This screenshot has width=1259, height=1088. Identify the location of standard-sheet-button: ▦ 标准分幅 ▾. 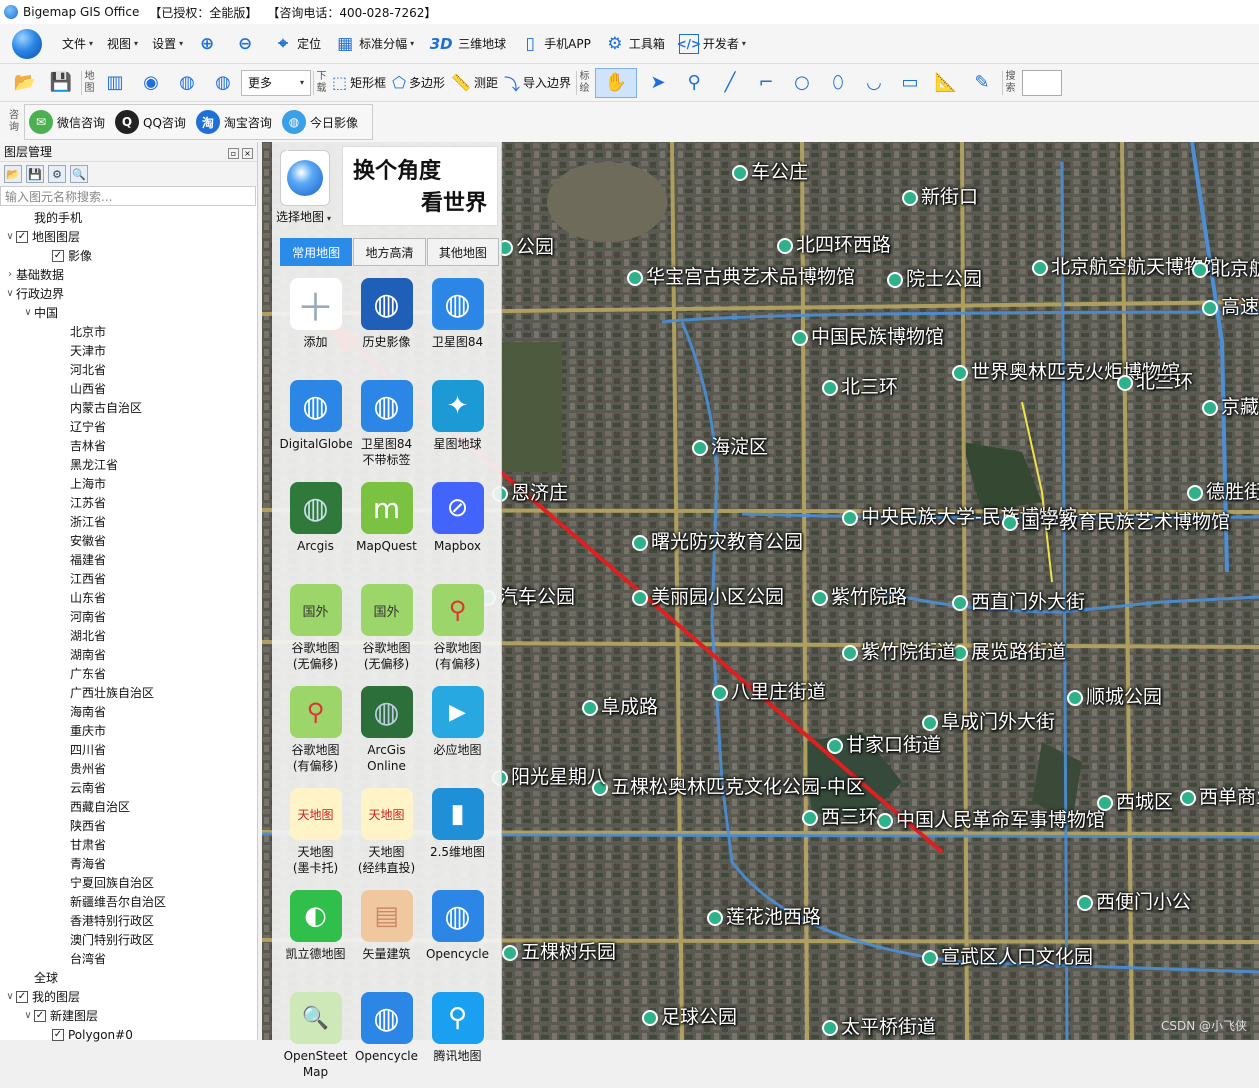
(374, 44).